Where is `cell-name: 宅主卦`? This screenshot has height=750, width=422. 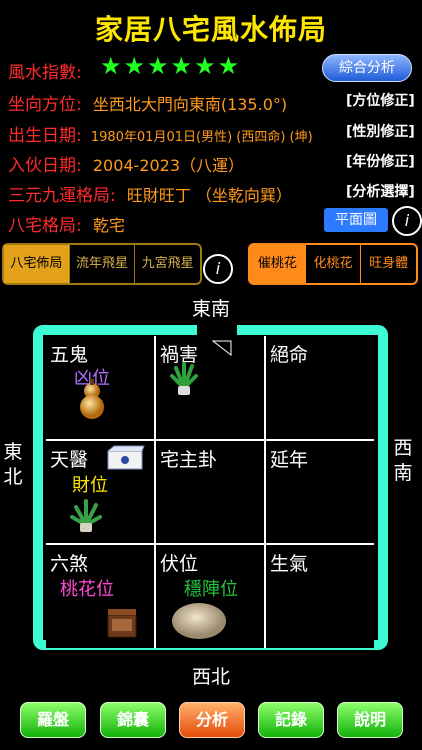
cell-name: 宅主卦 is located at coordinates (189, 459).